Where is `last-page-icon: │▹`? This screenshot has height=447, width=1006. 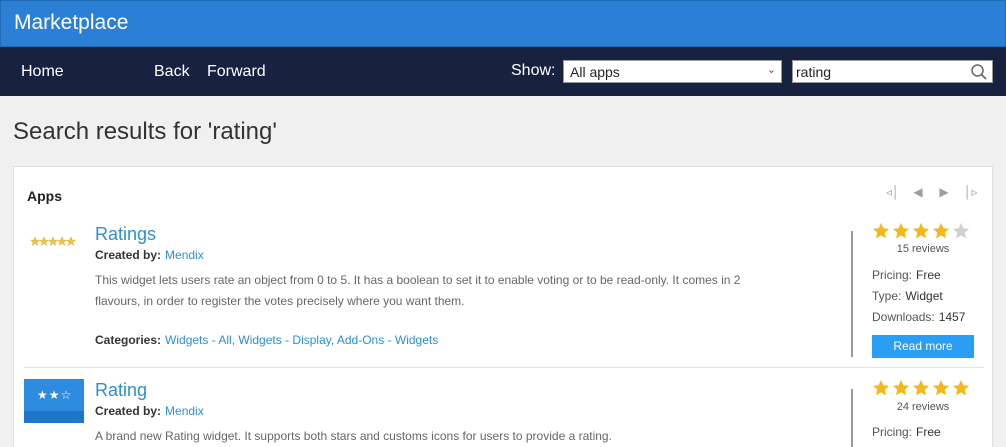 last-page-icon: │▹ is located at coordinates (971, 192).